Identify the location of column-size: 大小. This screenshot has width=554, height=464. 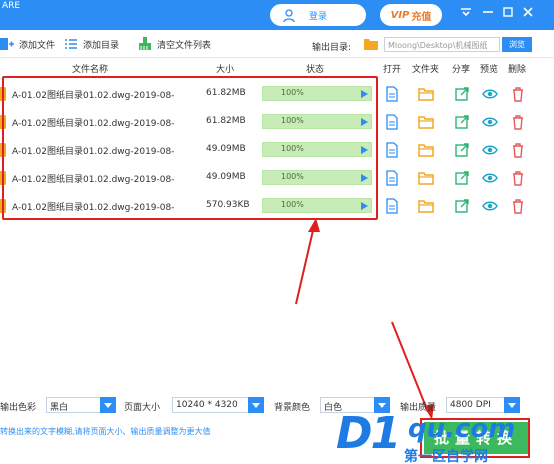
(225, 70).